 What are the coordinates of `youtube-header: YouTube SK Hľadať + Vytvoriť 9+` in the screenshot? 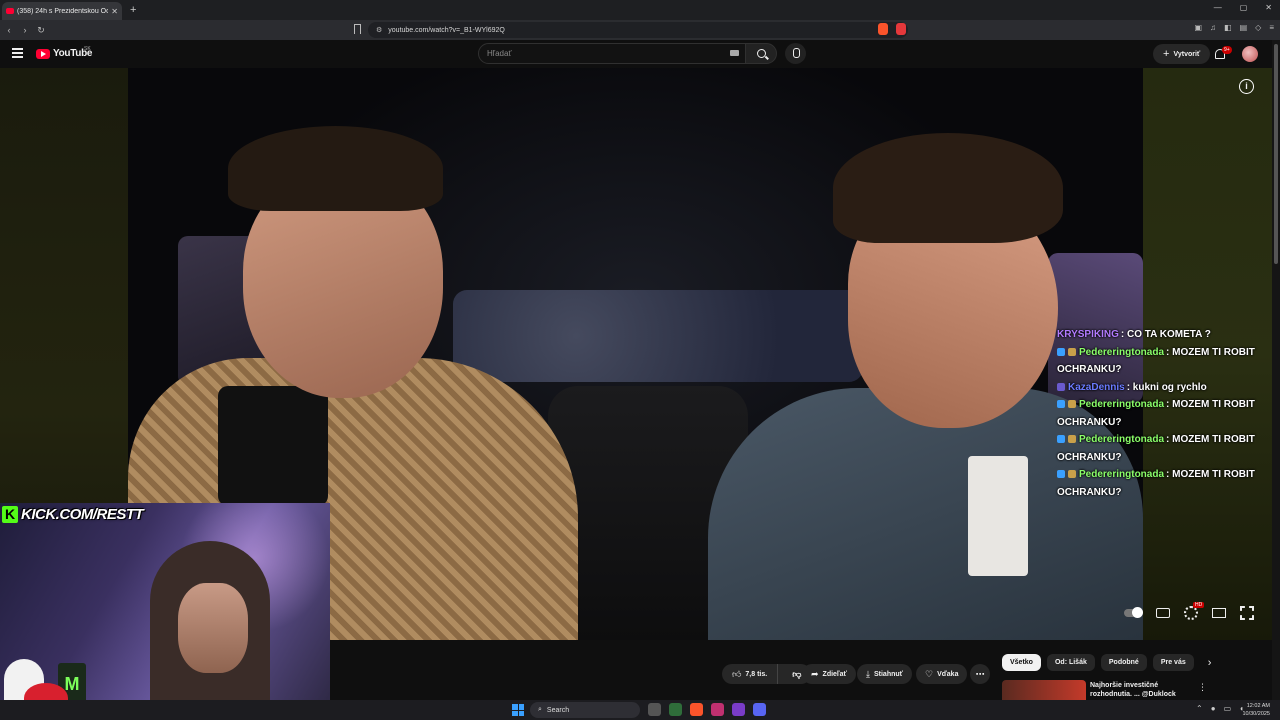 It's located at (640, 54).